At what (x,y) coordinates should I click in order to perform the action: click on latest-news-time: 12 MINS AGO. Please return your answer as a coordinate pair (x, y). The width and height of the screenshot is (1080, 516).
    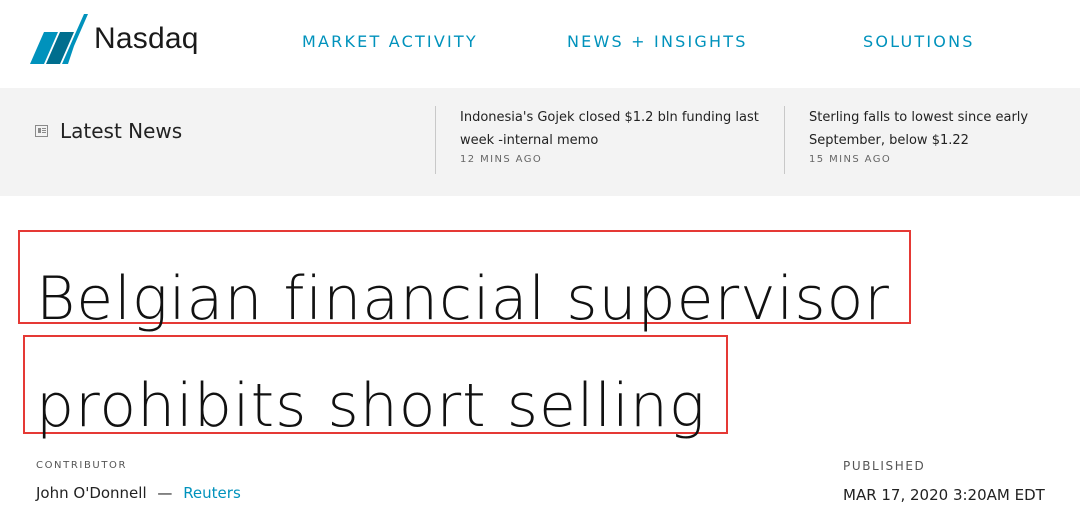
    Looking at the image, I should click on (501, 159).